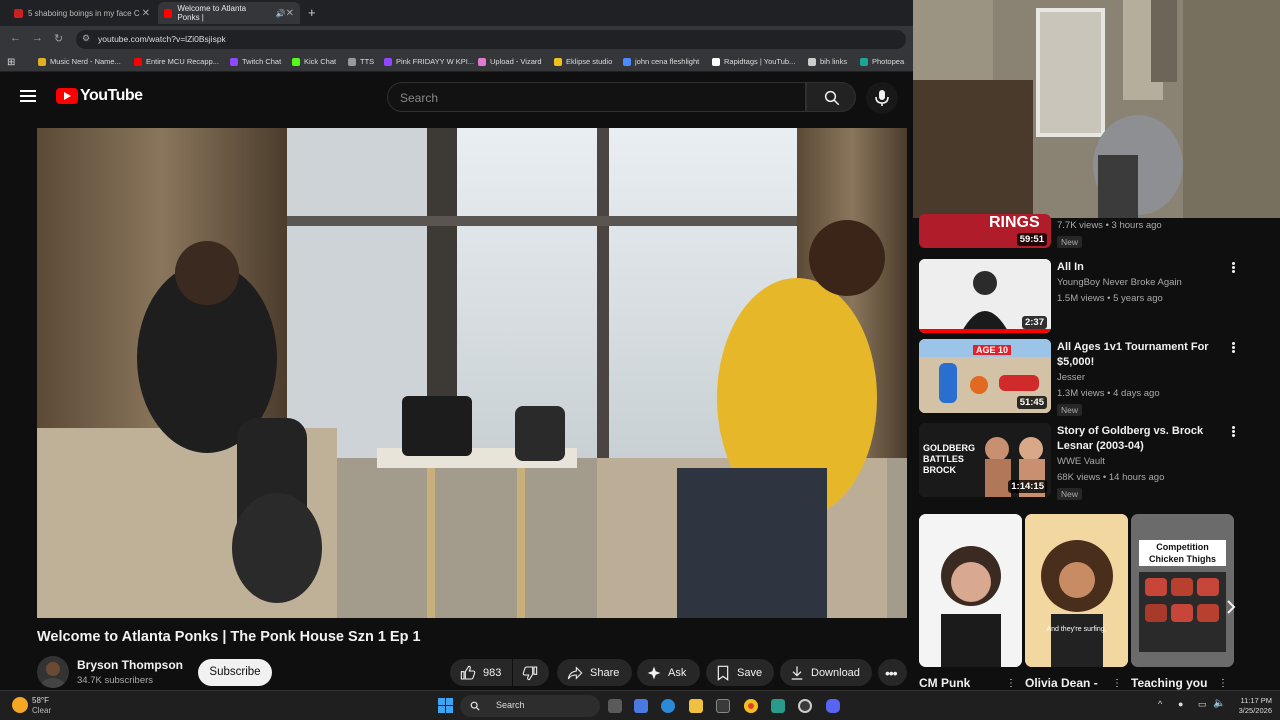 Image resolution: width=1280 pixels, height=720 pixels. I want to click on short-title: Teaching you, so click(1169, 683).